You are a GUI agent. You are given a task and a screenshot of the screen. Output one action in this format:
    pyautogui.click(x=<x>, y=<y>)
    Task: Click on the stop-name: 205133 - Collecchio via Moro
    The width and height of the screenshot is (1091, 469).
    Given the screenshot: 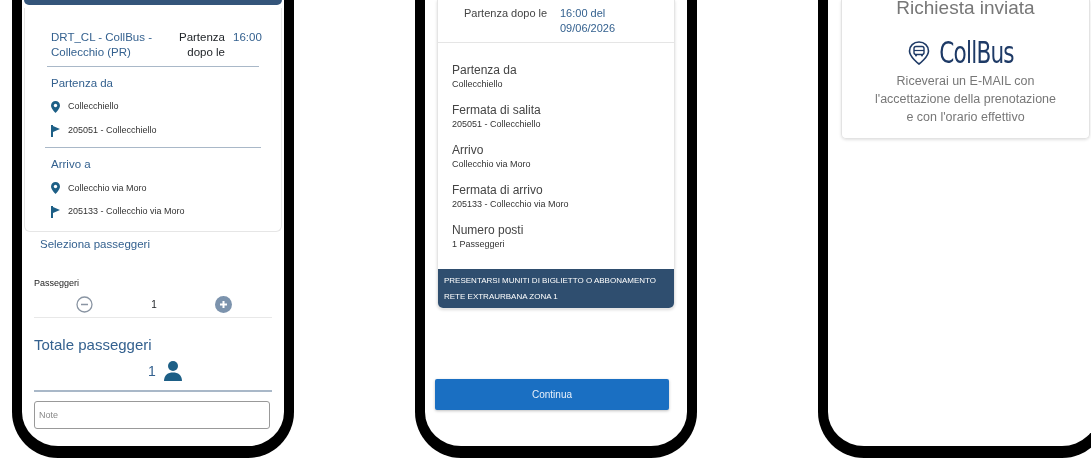 What is the action you would take?
    pyautogui.click(x=126, y=211)
    